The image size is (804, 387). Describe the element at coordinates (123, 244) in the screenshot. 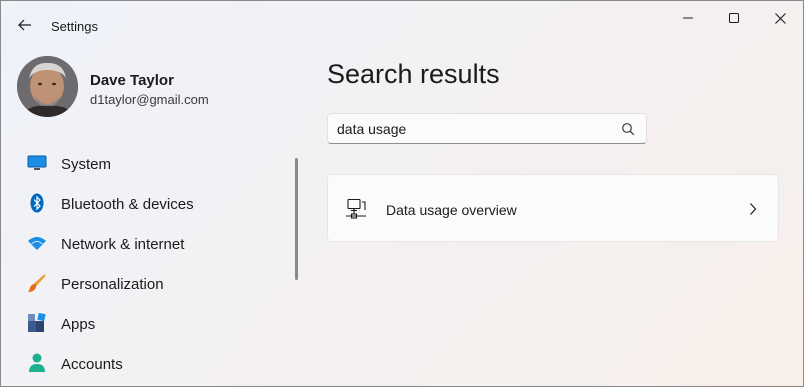

I see `sidebar-item-label: Network & internet` at that location.